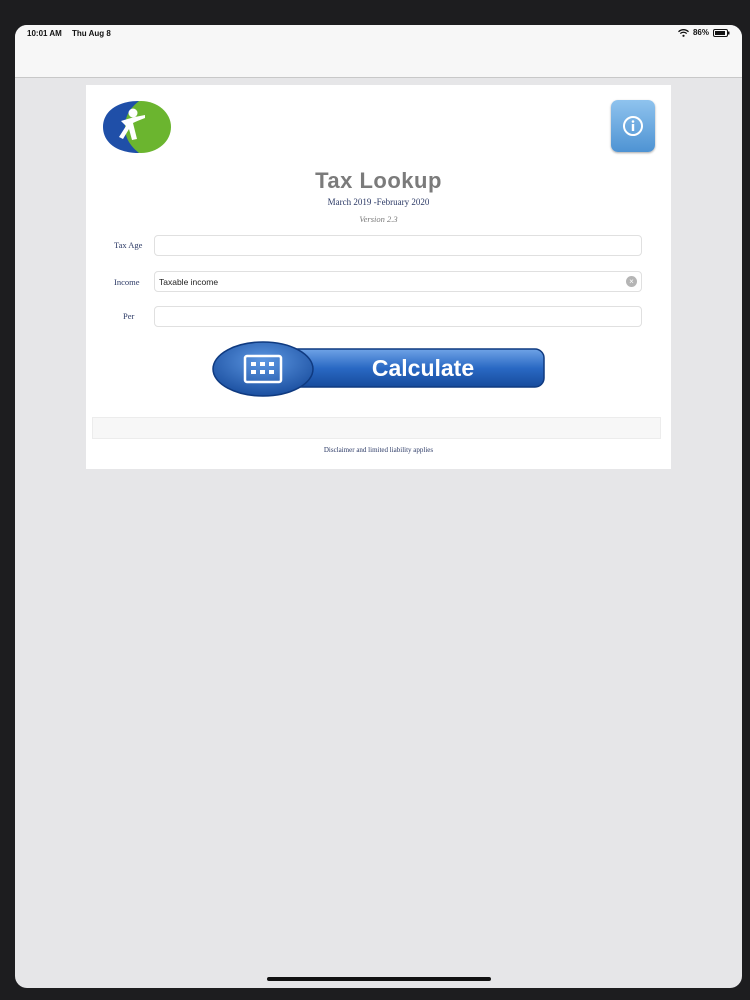  Describe the element at coordinates (379, 979) in the screenshot. I see `home-indicator` at that location.